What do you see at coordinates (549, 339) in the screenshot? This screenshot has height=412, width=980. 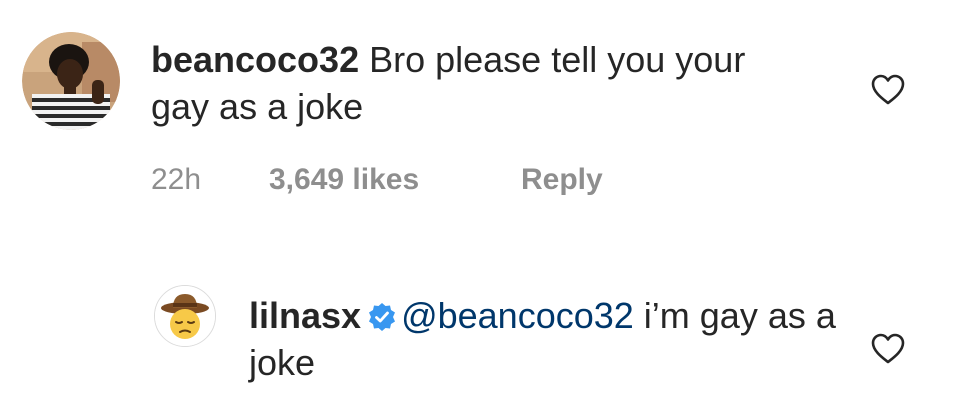 I see `comment-body: lilnasx @beancoco32 i’m gay as a joke` at bounding box center [549, 339].